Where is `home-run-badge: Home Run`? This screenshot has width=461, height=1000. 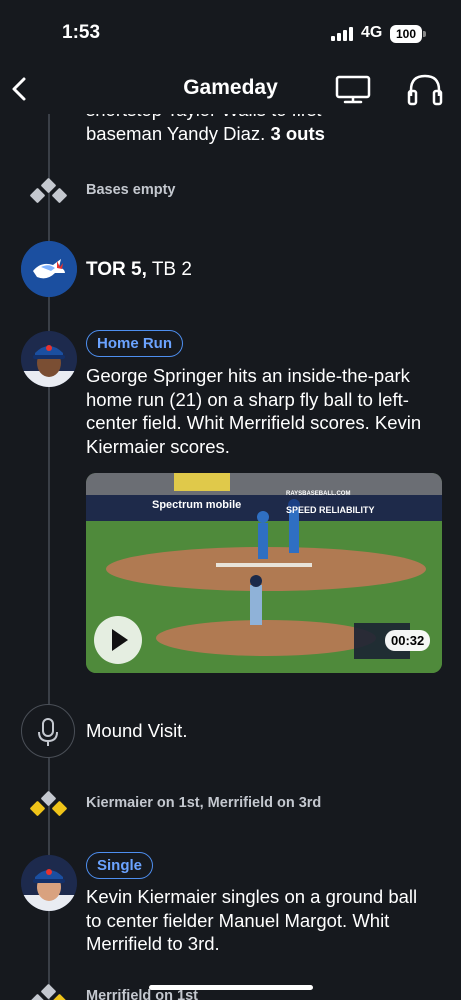 home-run-badge: Home Run is located at coordinates (134, 343).